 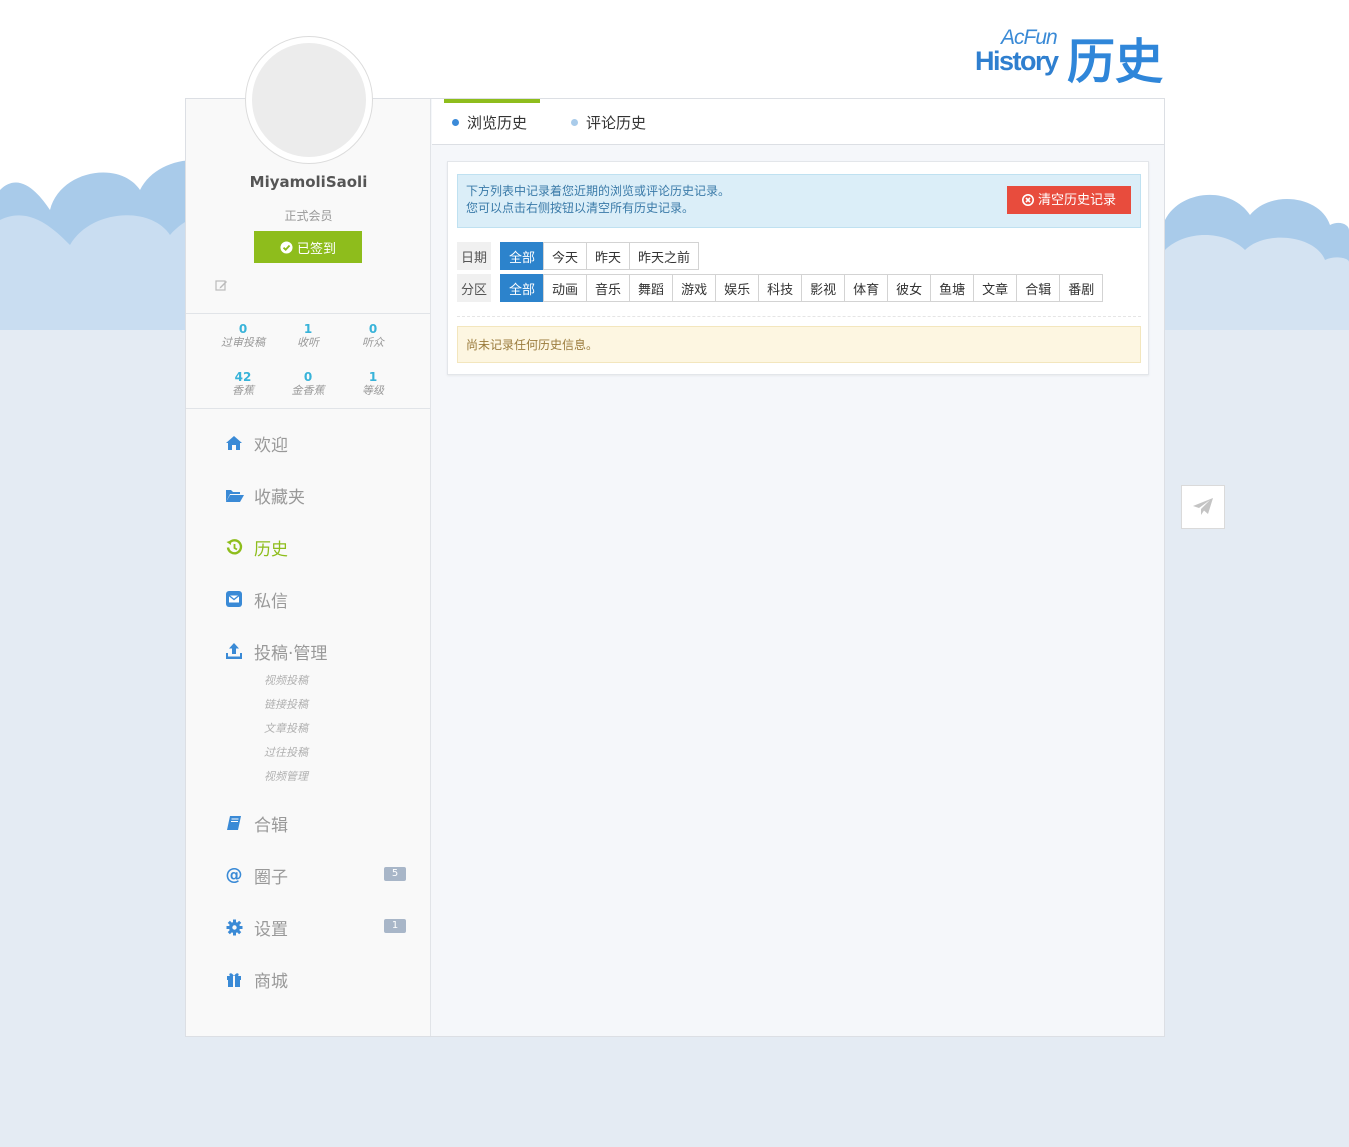 What do you see at coordinates (565, 256) in the screenshot?
I see `date-filter-today: 今天` at bounding box center [565, 256].